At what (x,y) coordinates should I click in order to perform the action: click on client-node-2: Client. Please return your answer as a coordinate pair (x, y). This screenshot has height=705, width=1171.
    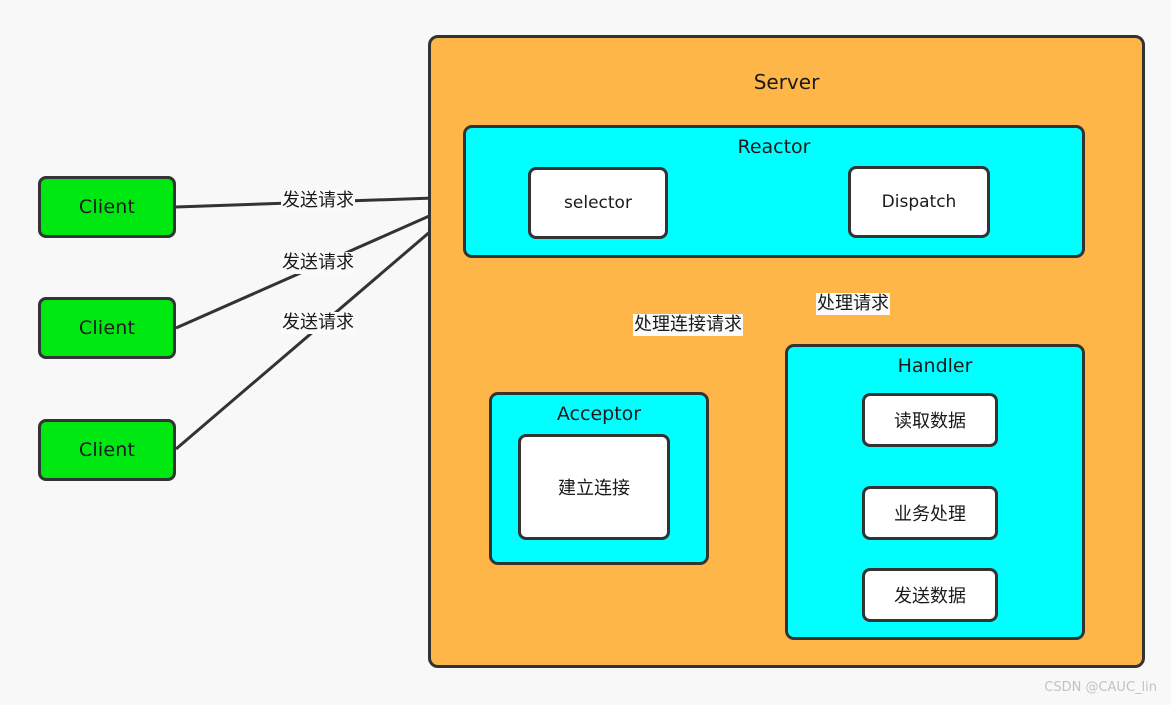
    Looking at the image, I should click on (107, 328).